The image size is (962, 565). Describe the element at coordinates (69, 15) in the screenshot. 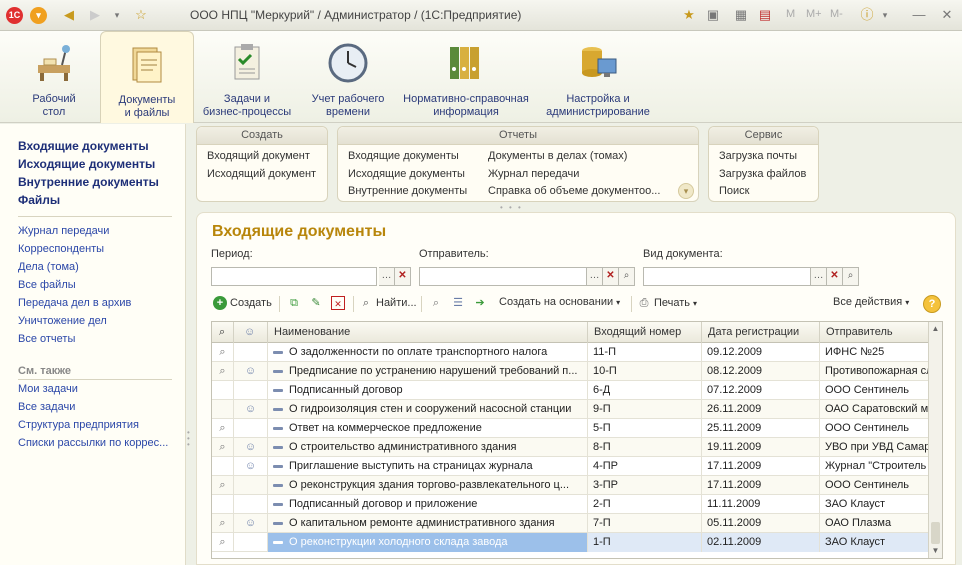

I see `back-arrow-icon: ◀` at that location.